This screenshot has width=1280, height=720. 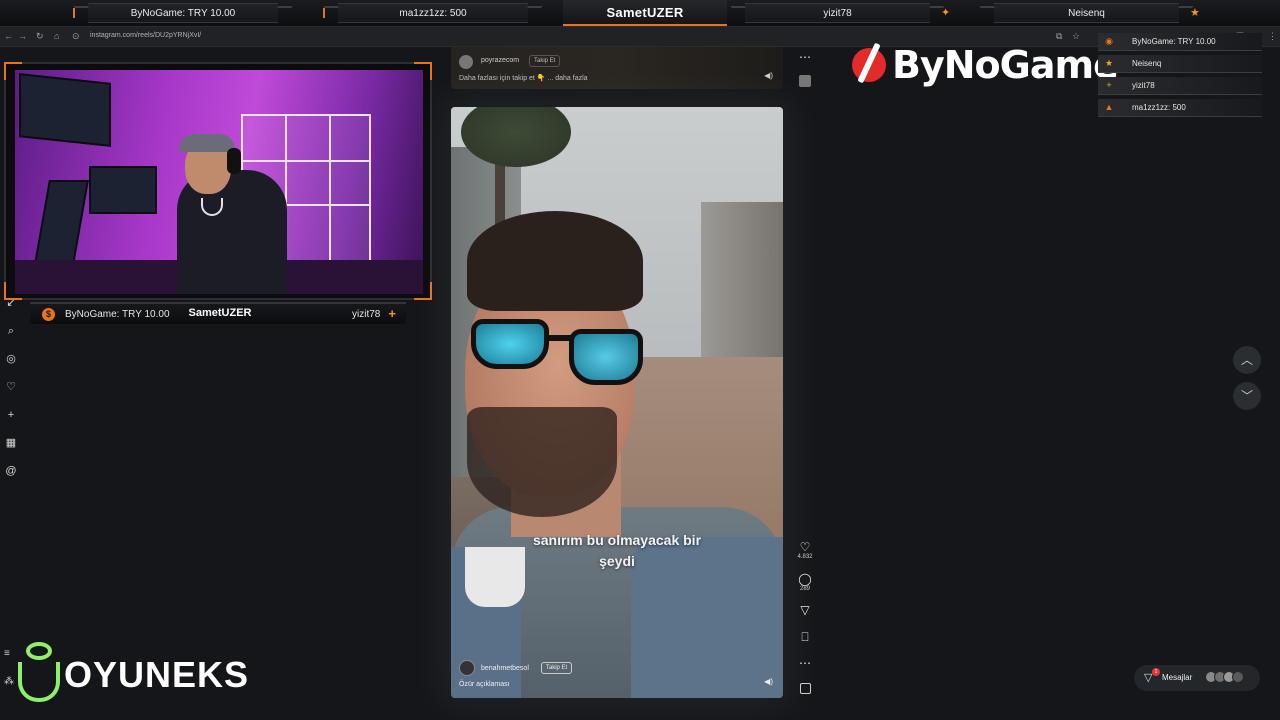 I want to click on share-button: ▽, so click(x=805, y=610).